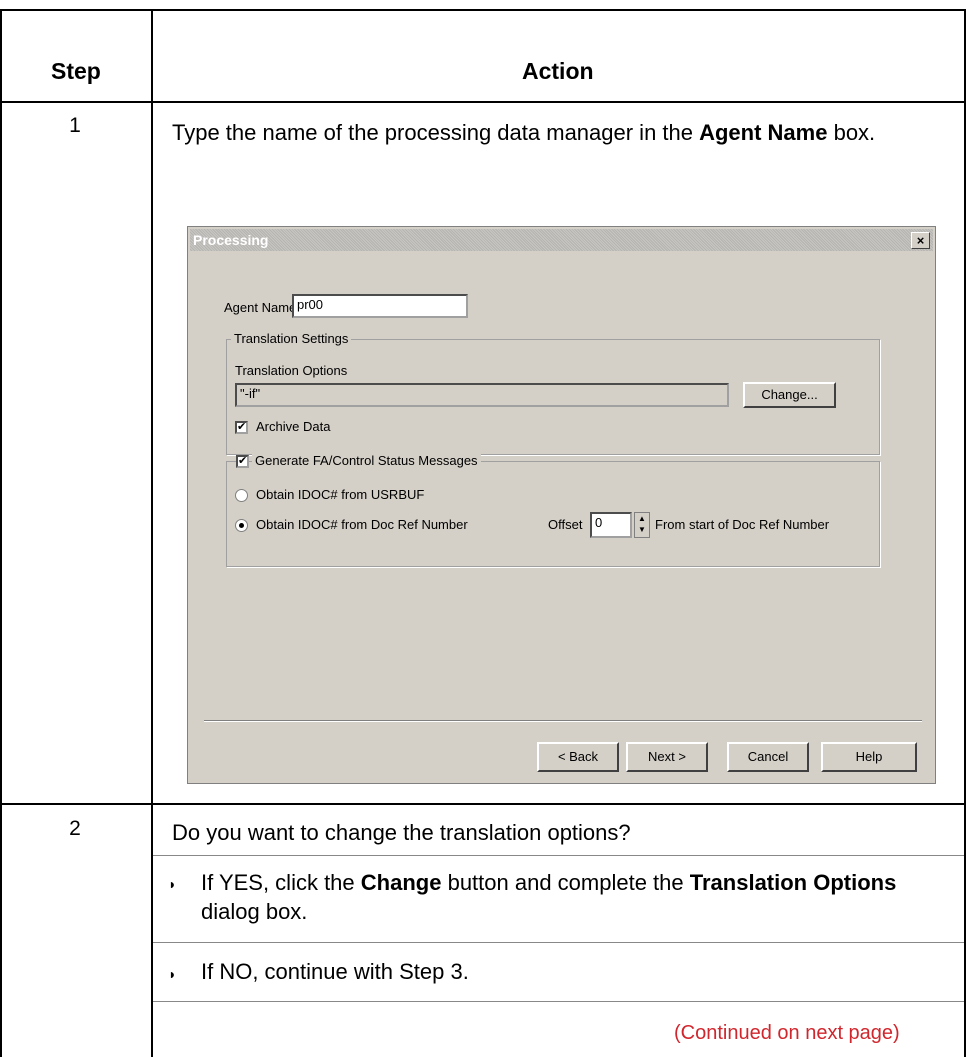  What do you see at coordinates (742, 524) in the screenshot?
I see `offset-suffix-label: From start of Doc Ref Number` at bounding box center [742, 524].